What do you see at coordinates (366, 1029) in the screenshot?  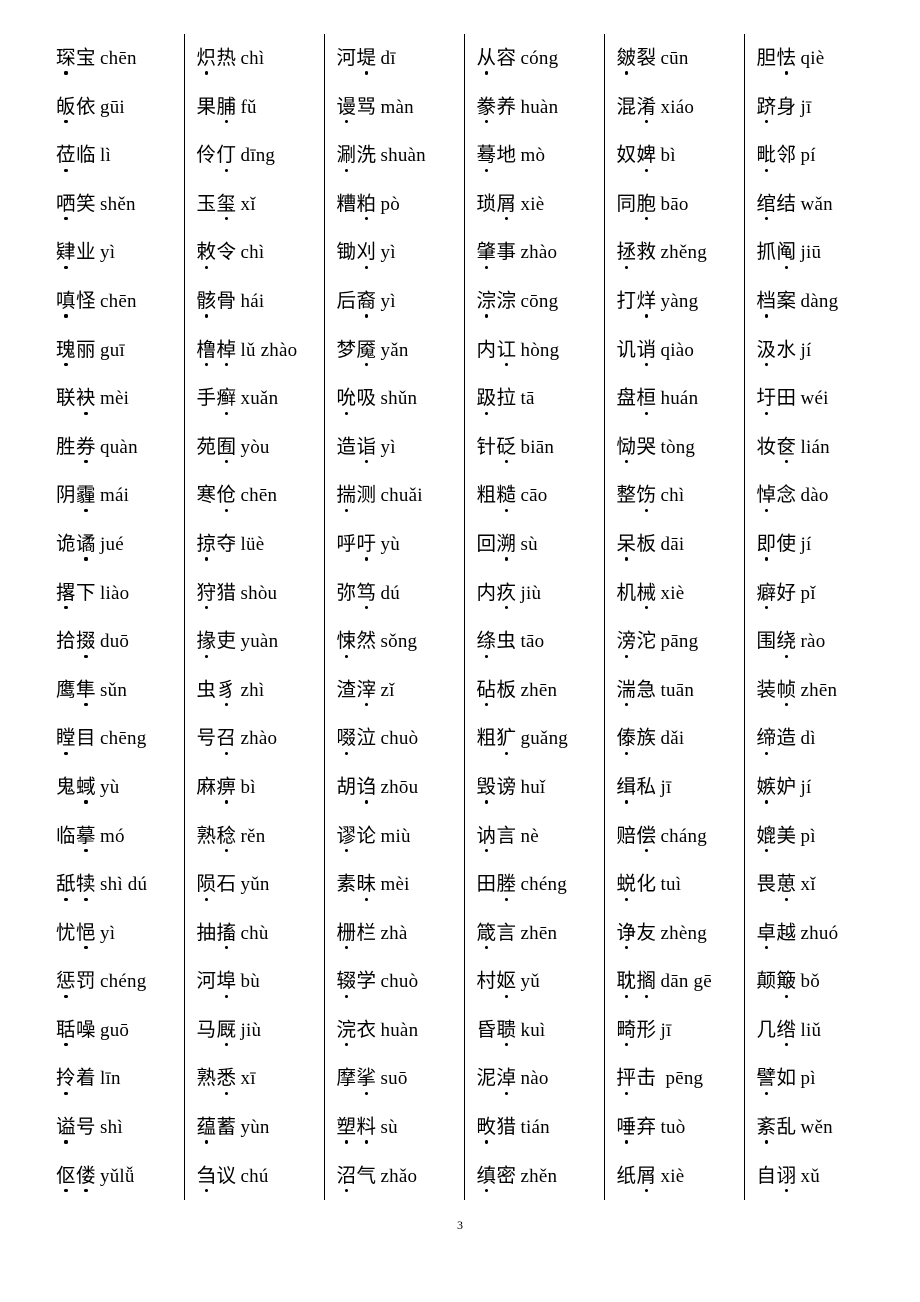 I see `plain-char: 衣` at bounding box center [366, 1029].